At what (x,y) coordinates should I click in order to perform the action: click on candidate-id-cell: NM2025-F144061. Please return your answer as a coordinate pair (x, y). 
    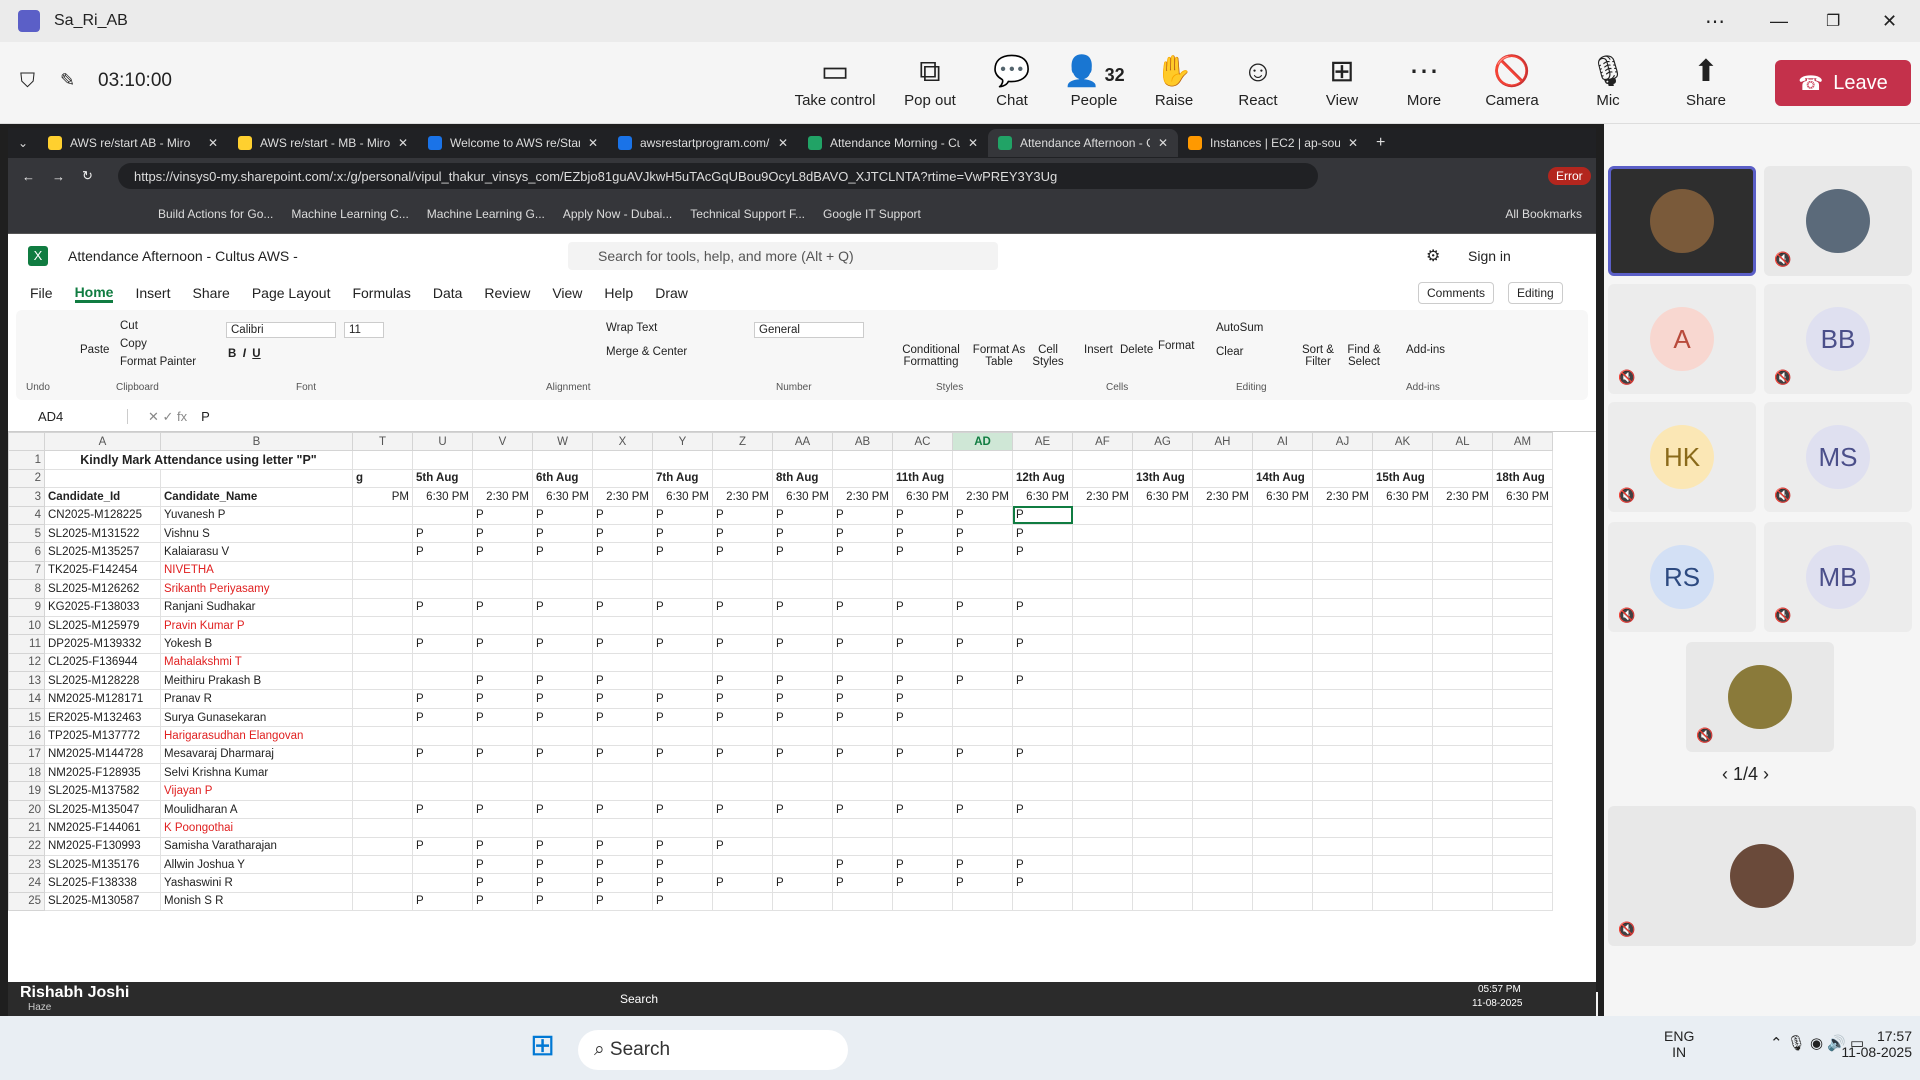
    Looking at the image, I should click on (102, 828).